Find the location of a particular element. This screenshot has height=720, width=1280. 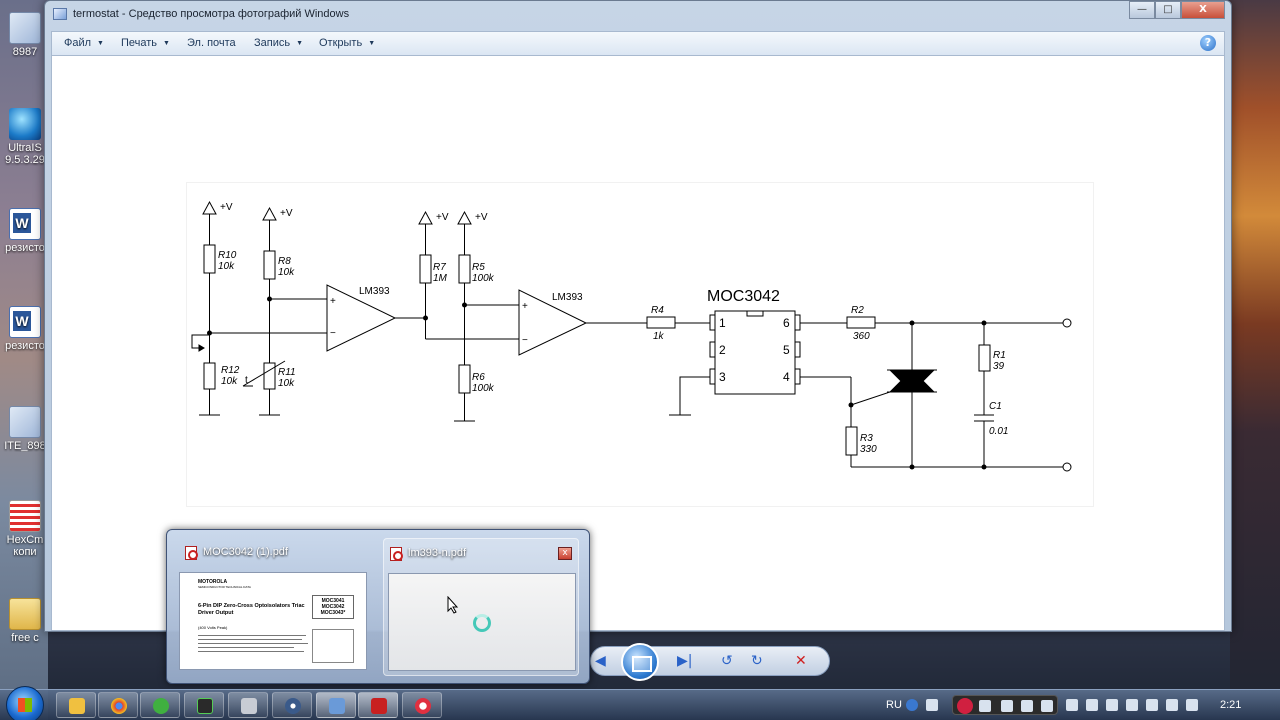

maximize-button: □ is located at coordinates (1168, 10).